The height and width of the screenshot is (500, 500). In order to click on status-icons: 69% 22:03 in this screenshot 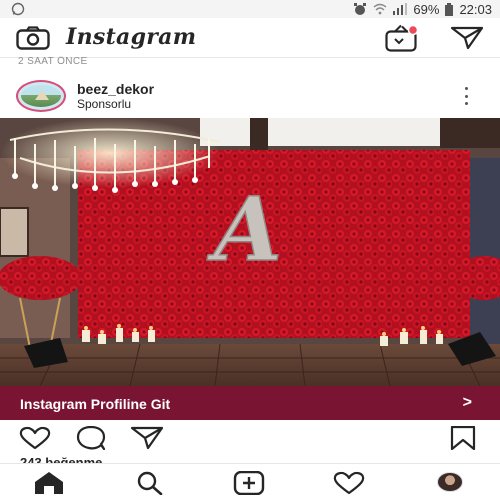, I will do `click(422, 9)`.